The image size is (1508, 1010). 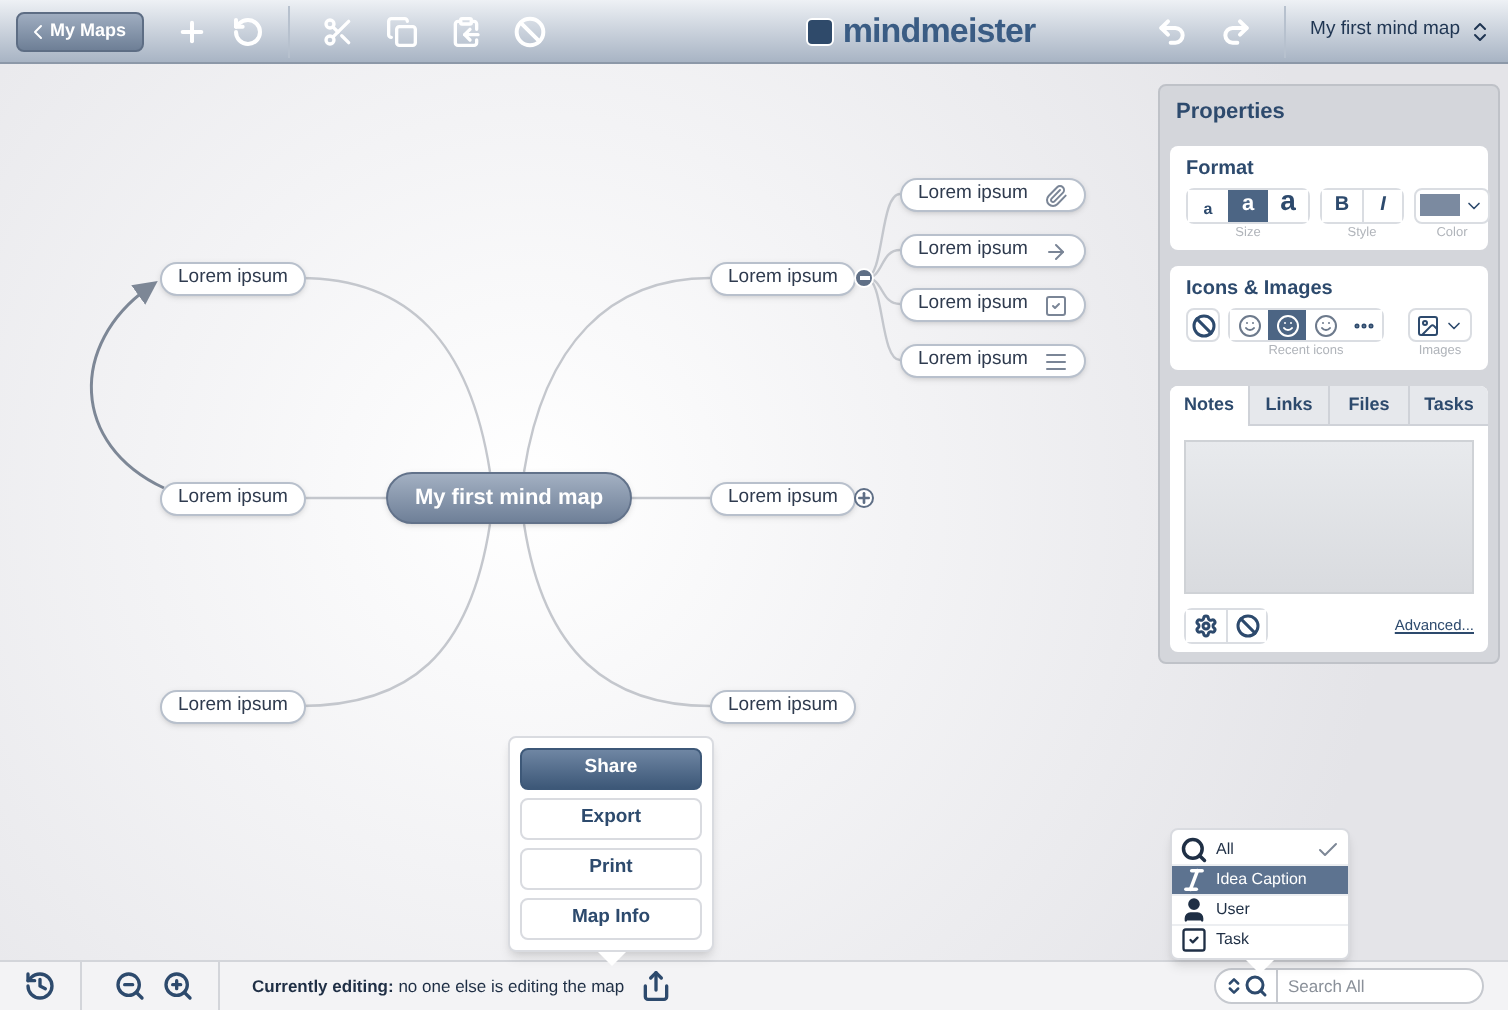 I want to click on history-icon, so click(x=40, y=986).